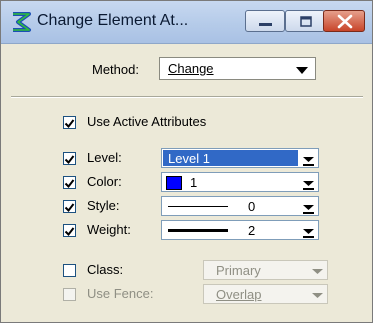 This screenshot has height=329, width=373. I want to click on class-checkbox, so click(69, 270).